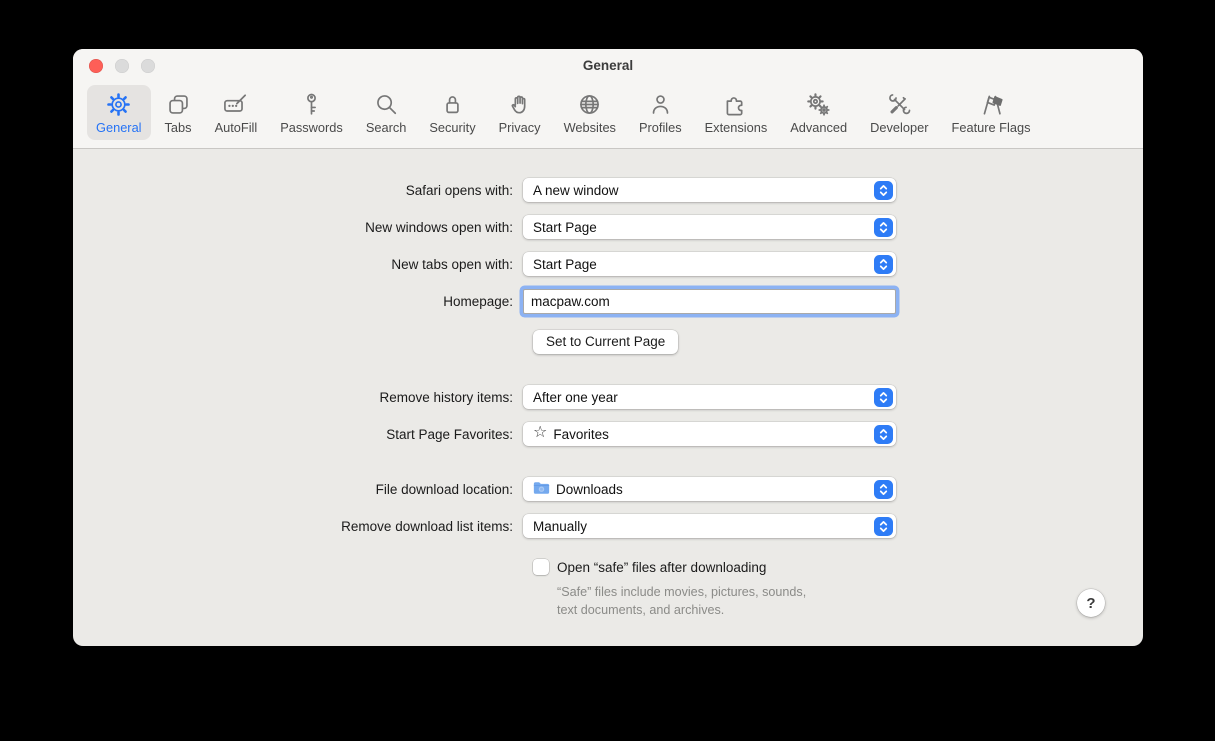  I want to click on start-page-favorites-select: ☆ Favorites, so click(709, 434).